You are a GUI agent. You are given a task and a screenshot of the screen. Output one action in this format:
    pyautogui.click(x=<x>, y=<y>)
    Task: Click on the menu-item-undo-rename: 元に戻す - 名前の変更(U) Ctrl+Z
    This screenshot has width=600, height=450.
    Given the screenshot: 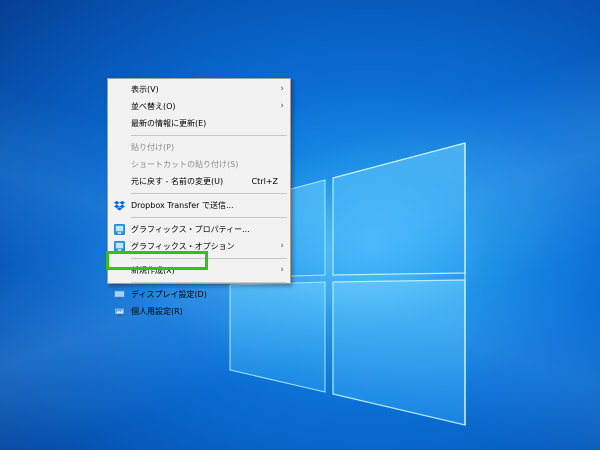 What is the action you would take?
    pyautogui.click(x=199, y=181)
    